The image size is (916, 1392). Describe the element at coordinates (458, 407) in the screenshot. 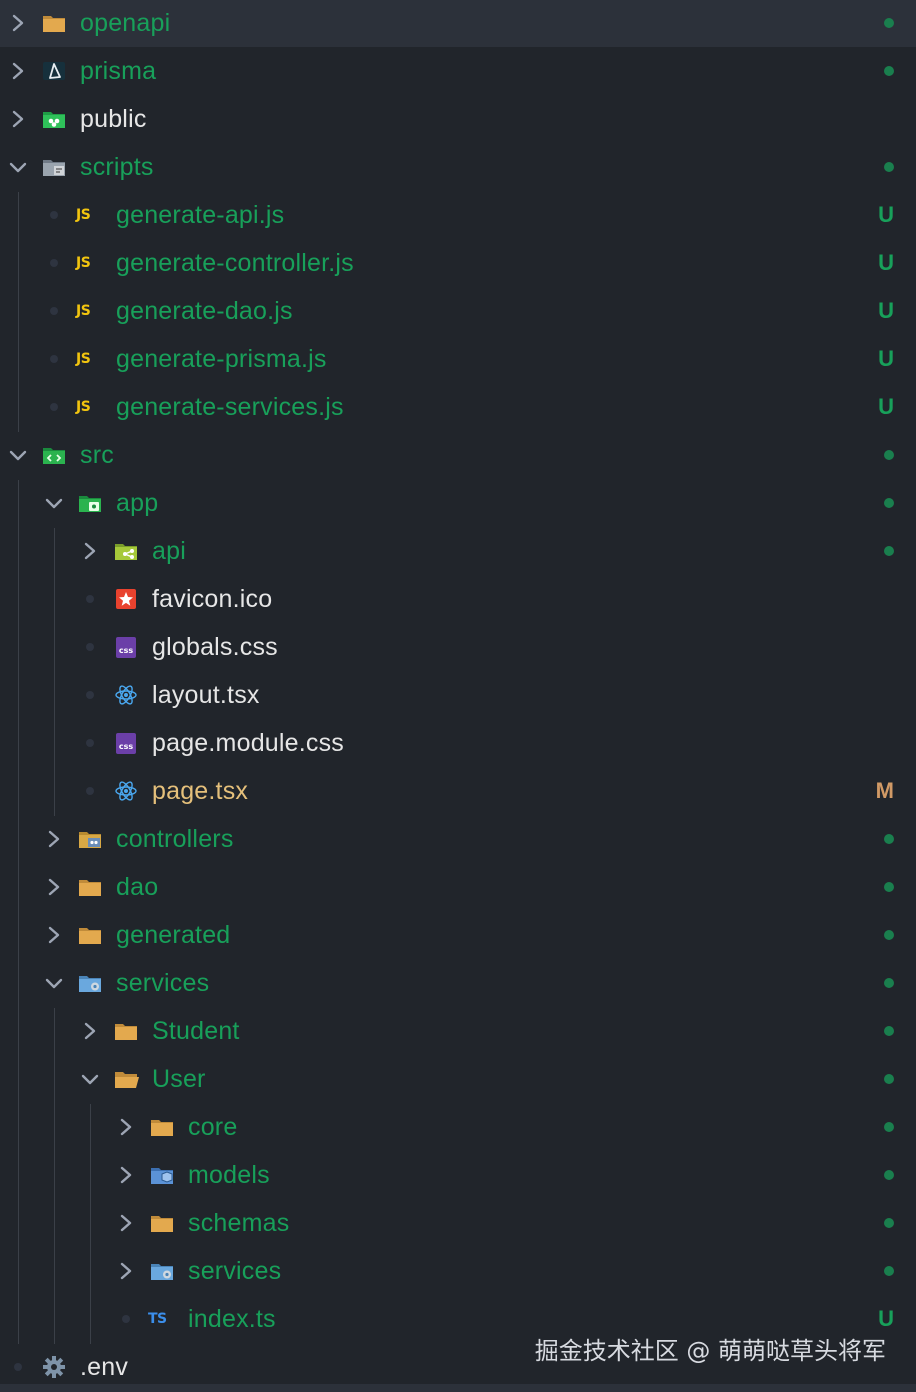

I see `tree-file-generate-services-js: JS generate-services.js U` at that location.